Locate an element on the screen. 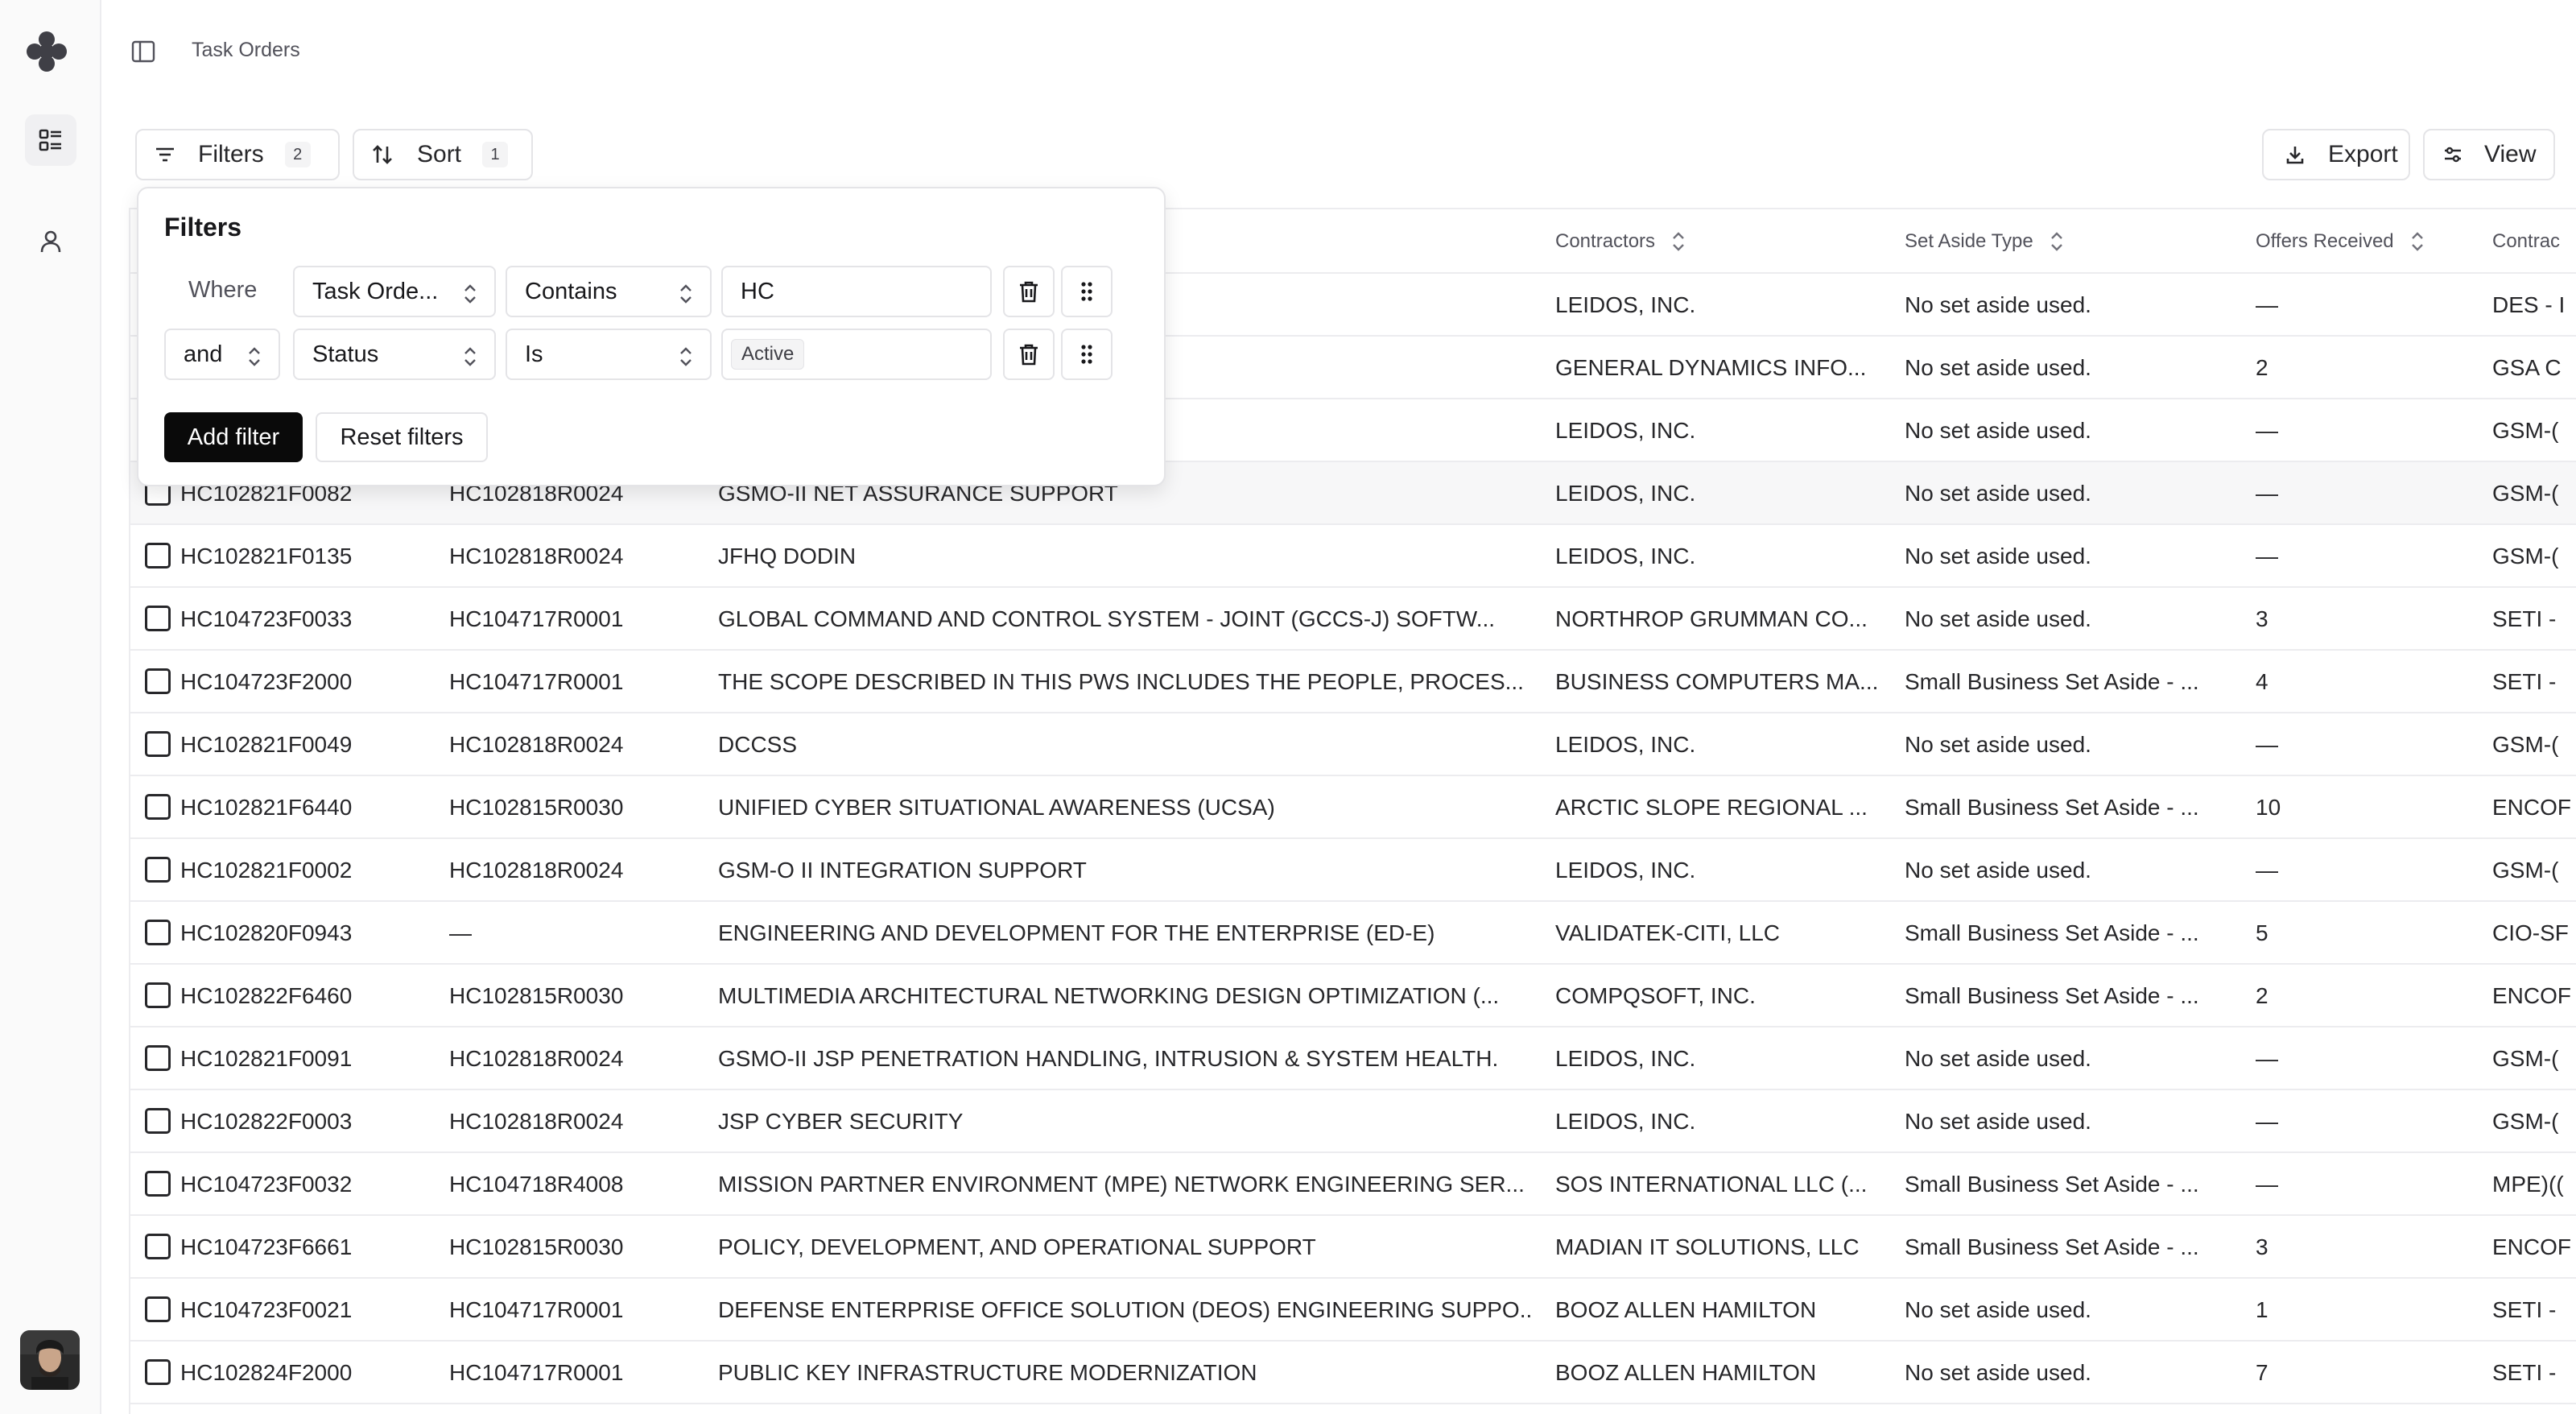 The width and height of the screenshot is (2576, 1414). cell-offers-received: 1 is located at coordinates (2262, 1309).